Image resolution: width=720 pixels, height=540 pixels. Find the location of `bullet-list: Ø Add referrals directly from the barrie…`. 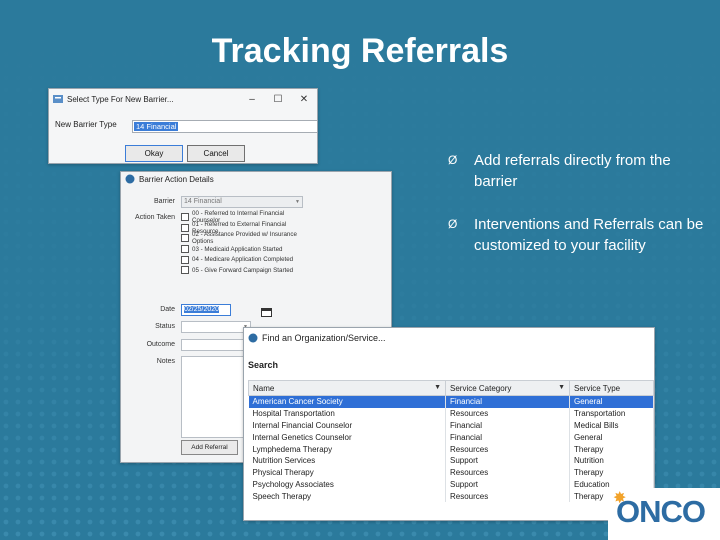

bullet-list: Ø Add referrals directly from the barrie… is located at coordinates (579, 214).